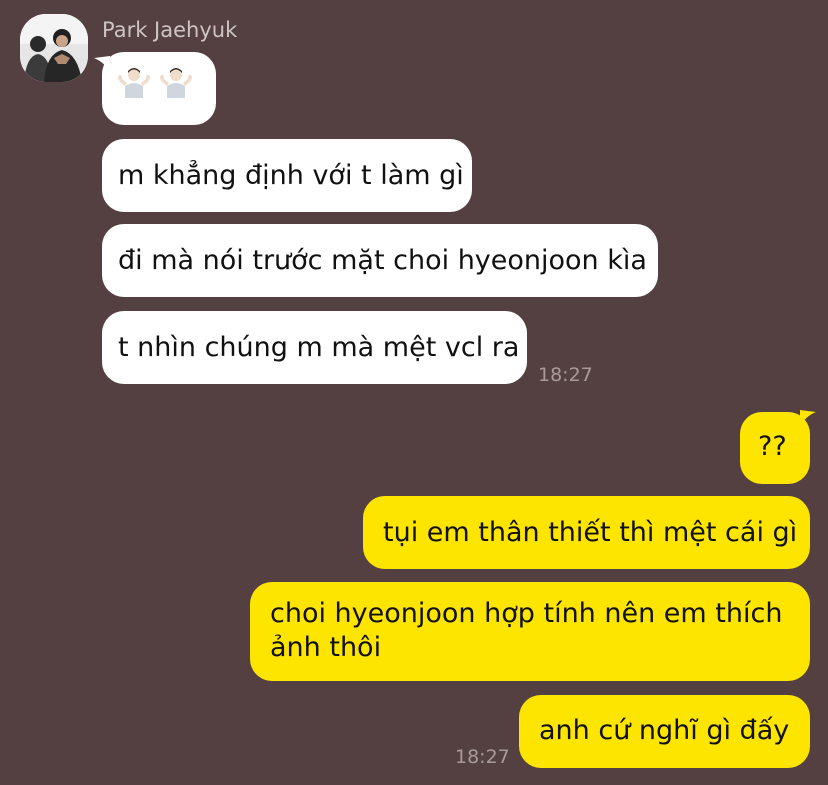  I want to click on profile-photo-icon, so click(54, 48).